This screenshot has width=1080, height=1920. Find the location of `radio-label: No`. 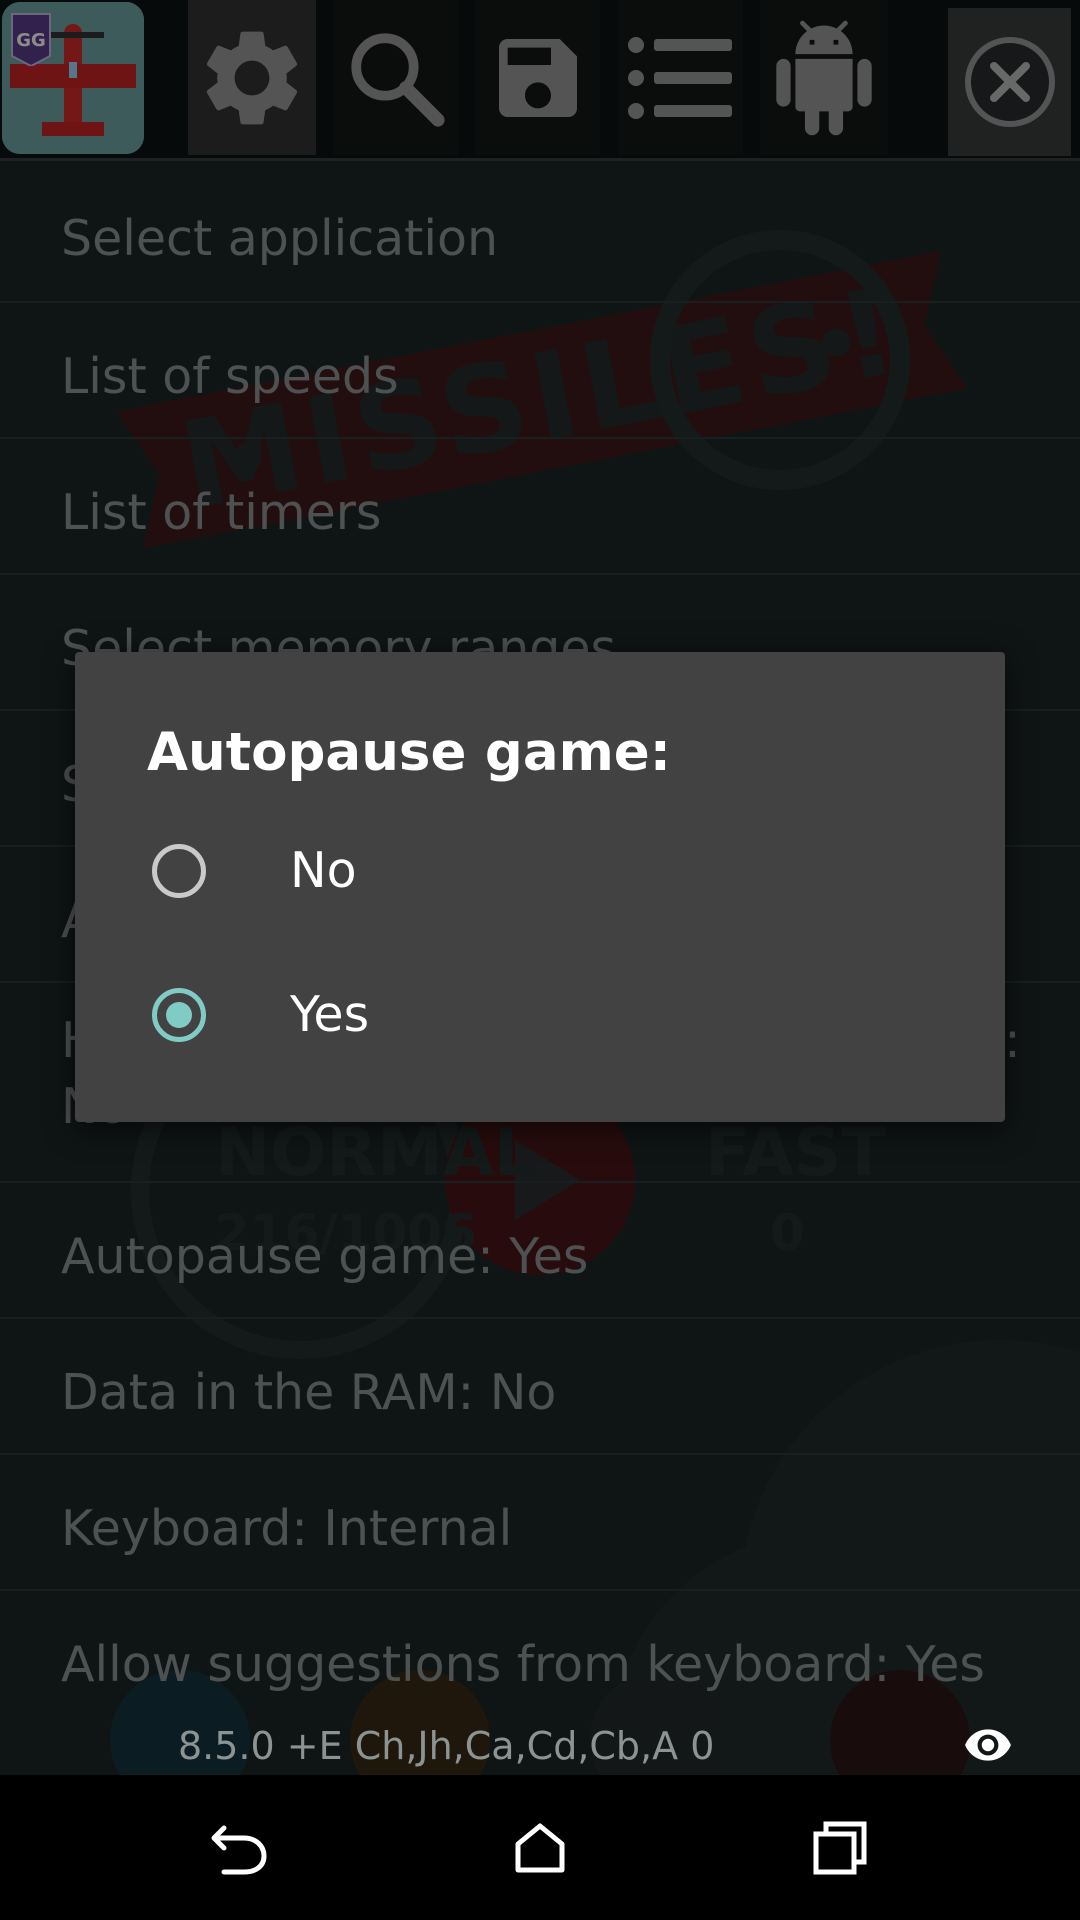

radio-label: No is located at coordinates (323, 870).